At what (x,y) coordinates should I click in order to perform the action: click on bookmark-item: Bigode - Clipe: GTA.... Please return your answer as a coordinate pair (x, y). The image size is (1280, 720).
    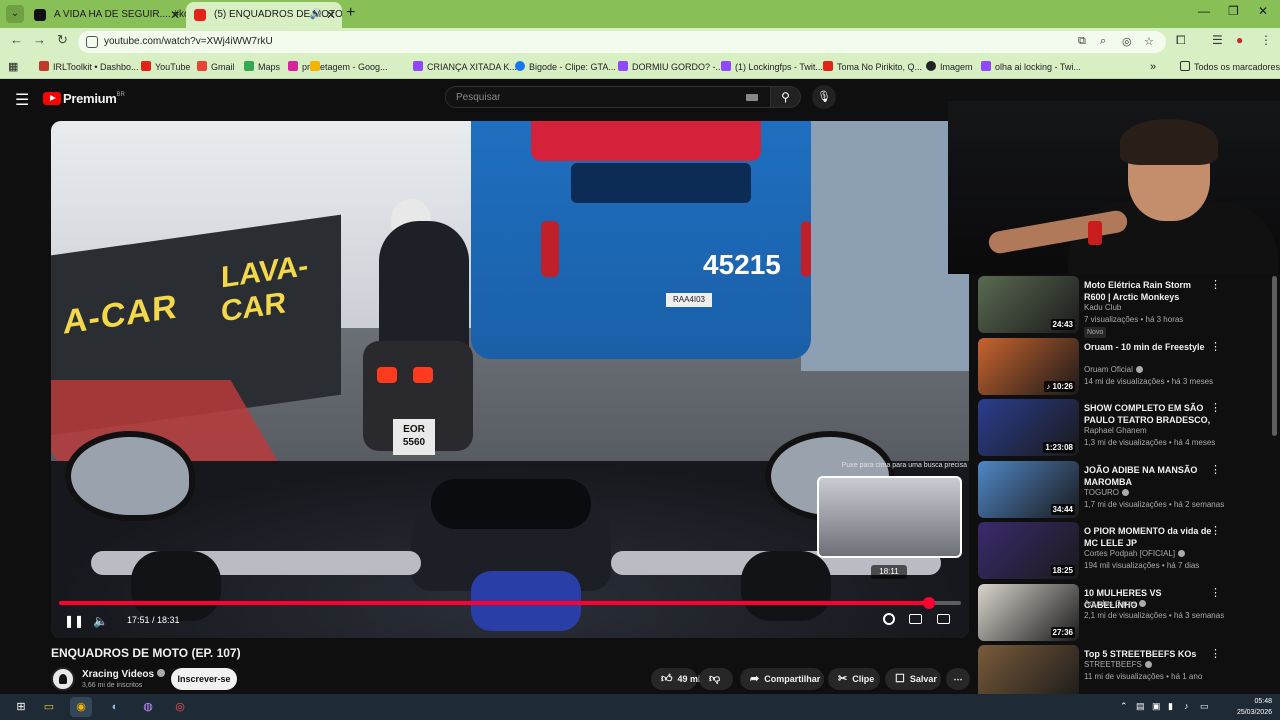
    Looking at the image, I should click on (565, 67).